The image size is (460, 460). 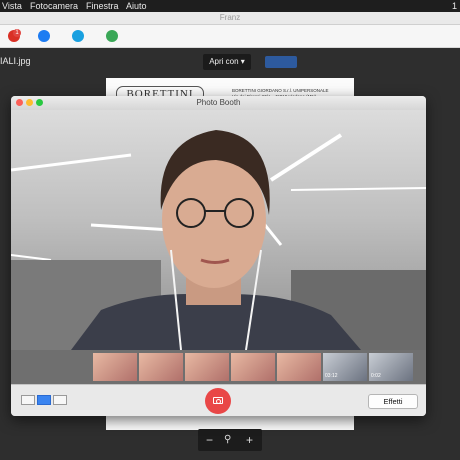 I want to click on franz-service-bar: 1, so click(x=230, y=36).